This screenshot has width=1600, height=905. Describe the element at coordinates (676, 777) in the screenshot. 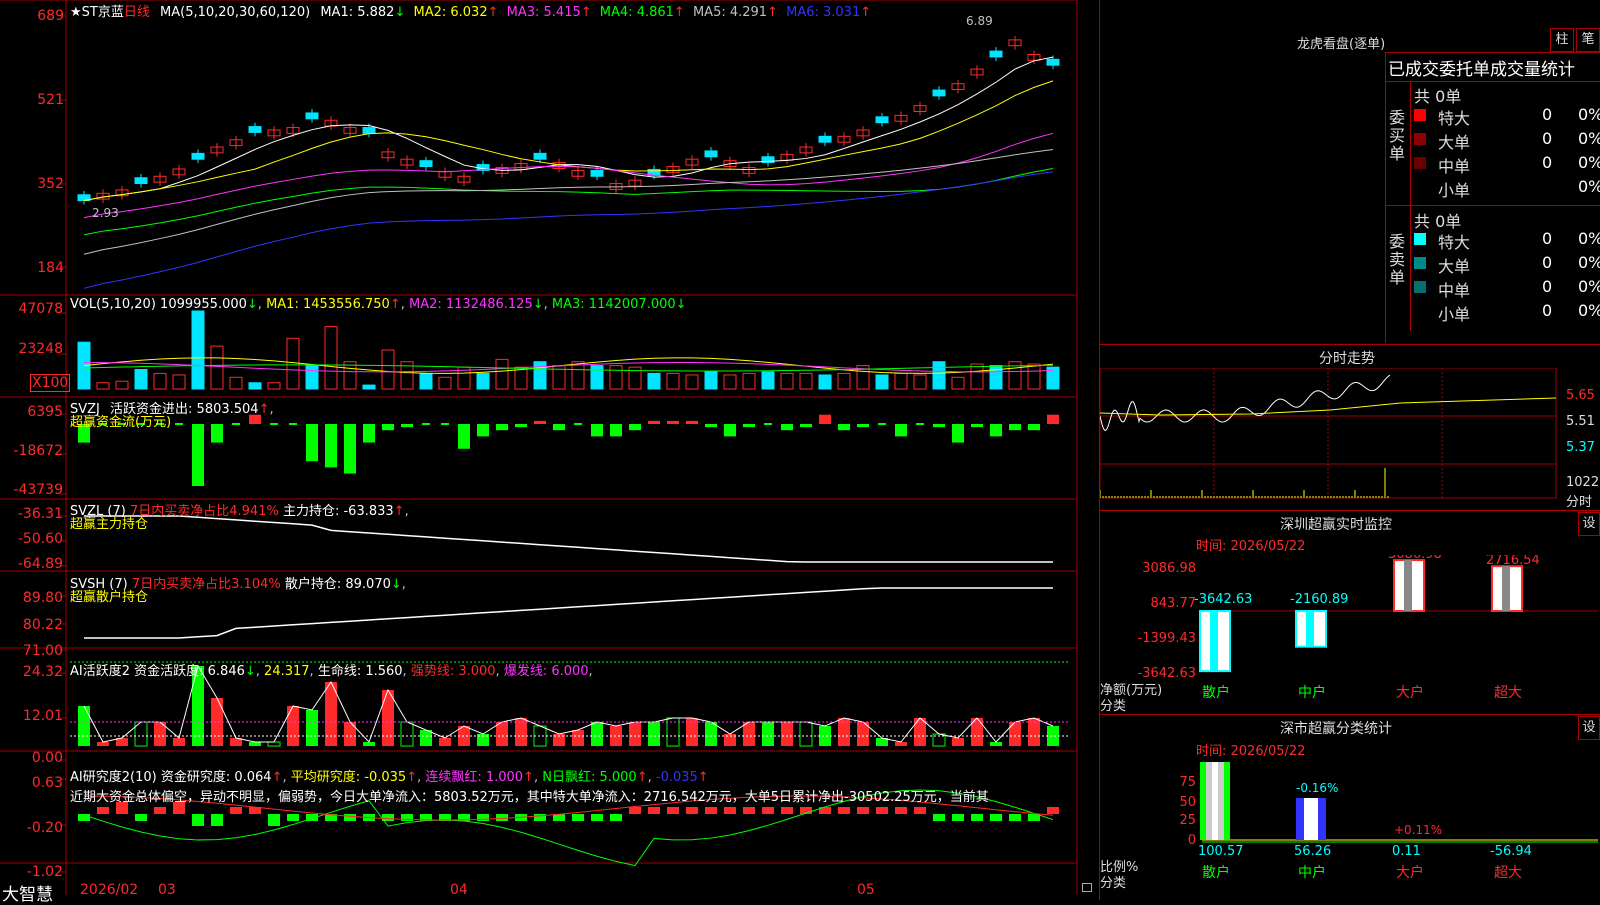

I see `ai2-value5: -0.035` at that location.